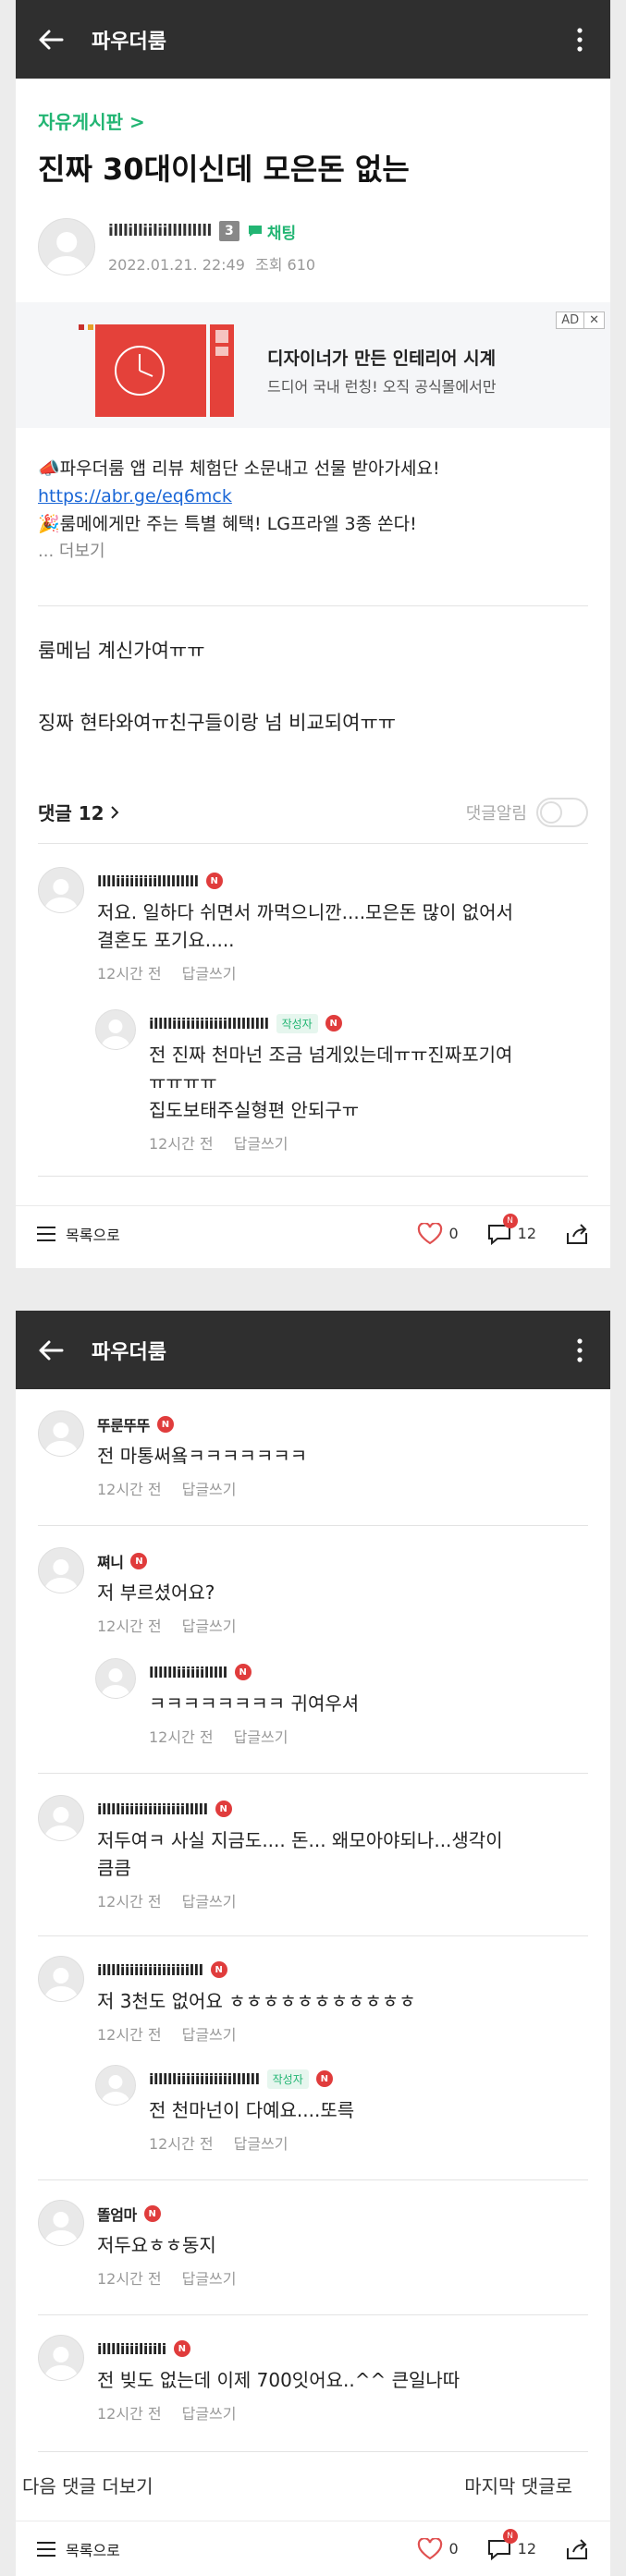 This screenshot has width=626, height=2576. What do you see at coordinates (91, 120) in the screenshot?
I see `board-link: 자유게시판 >` at bounding box center [91, 120].